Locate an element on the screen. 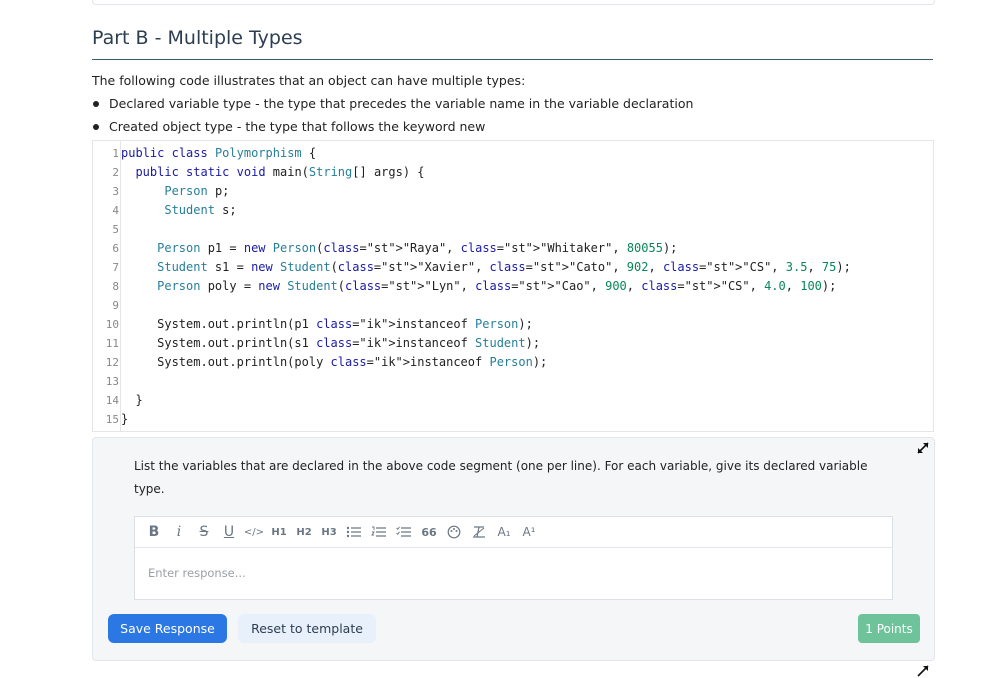  italic-button: i is located at coordinates (179, 532).